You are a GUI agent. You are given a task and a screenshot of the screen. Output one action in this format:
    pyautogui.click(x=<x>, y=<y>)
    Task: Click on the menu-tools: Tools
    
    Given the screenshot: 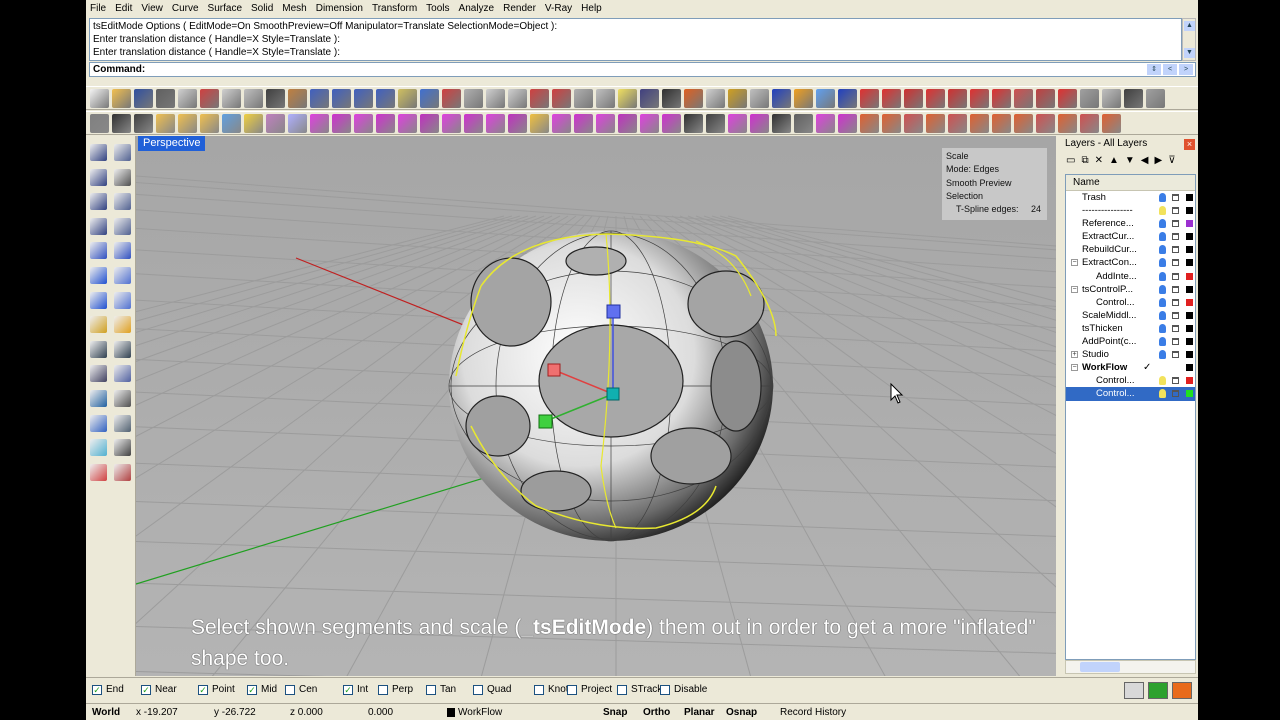 What is the action you would take?
    pyautogui.click(x=437, y=8)
    